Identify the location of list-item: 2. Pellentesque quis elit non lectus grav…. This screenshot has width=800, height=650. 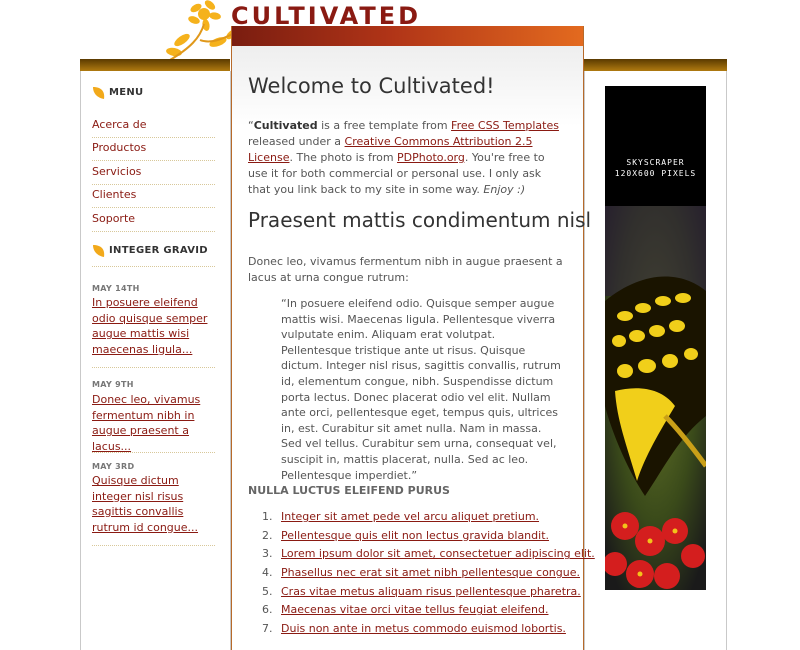
(406, 535).